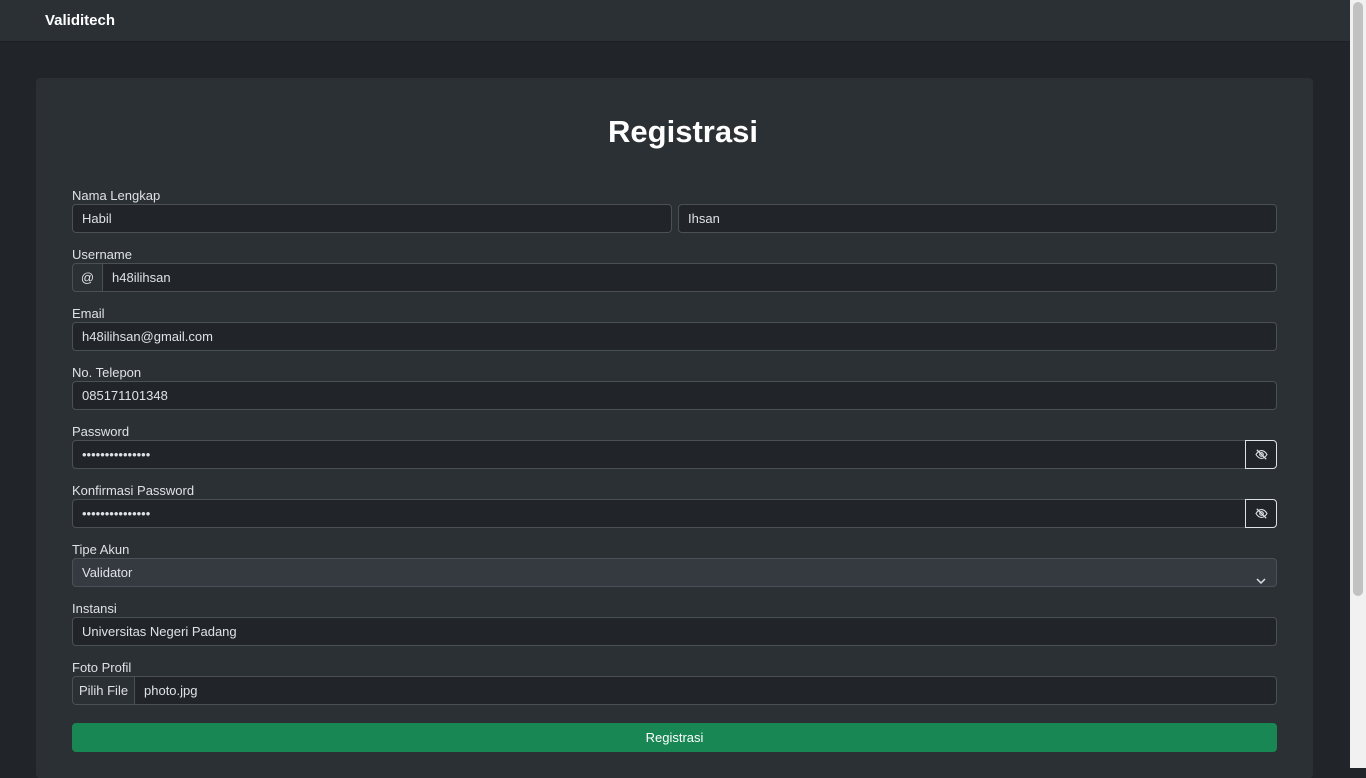 The image size is (1366, 778). What do you see at coordinates (103, 690) in the screenshot?
I see `choose-file-button: Pilih File` at bounding box center [103, 690].